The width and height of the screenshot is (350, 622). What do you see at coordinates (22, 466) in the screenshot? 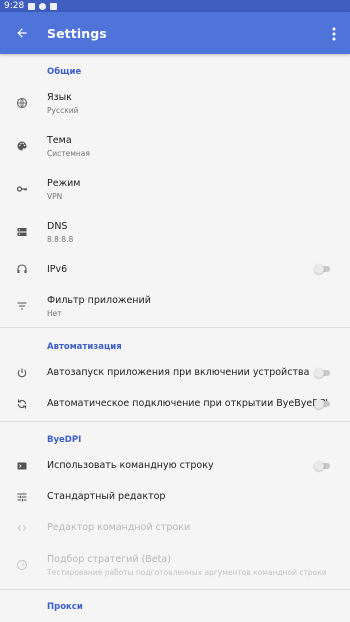
I see `terminal-icon` at bounding box center [22, 466].